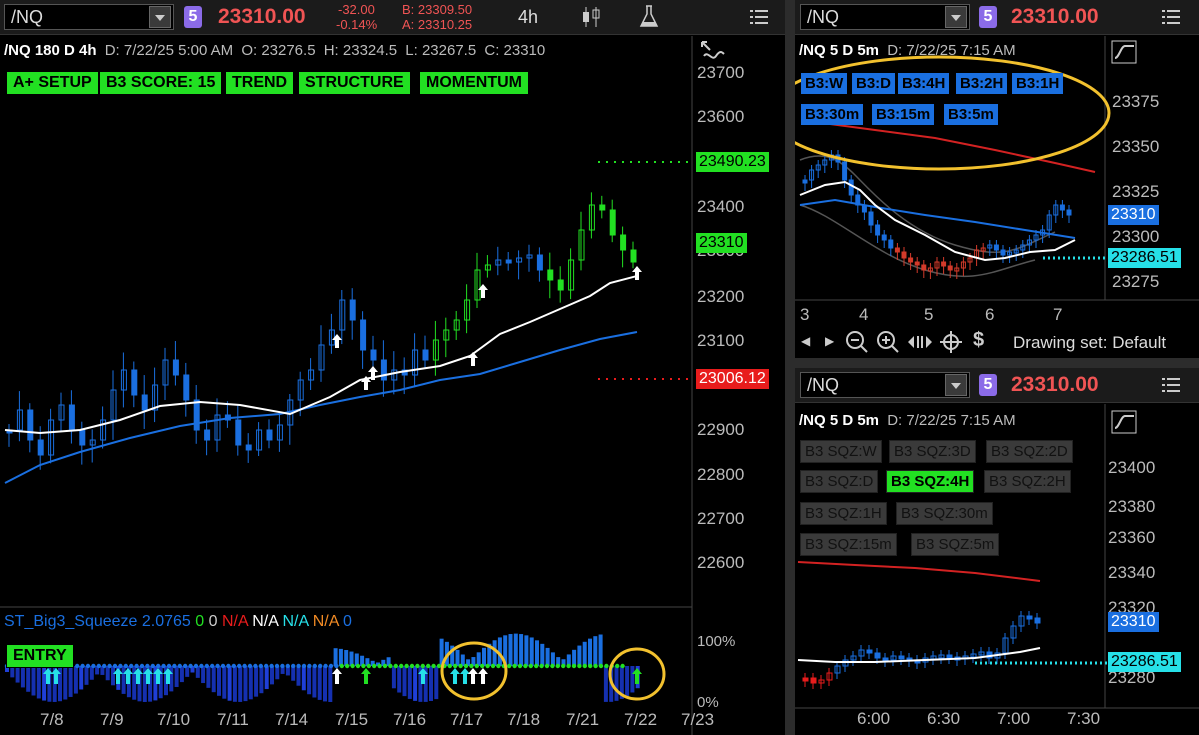  Describe the element at coordinates (932, 451) in the screenshot. I see `squeeze-button: B3 SQZ:3D` at that location.